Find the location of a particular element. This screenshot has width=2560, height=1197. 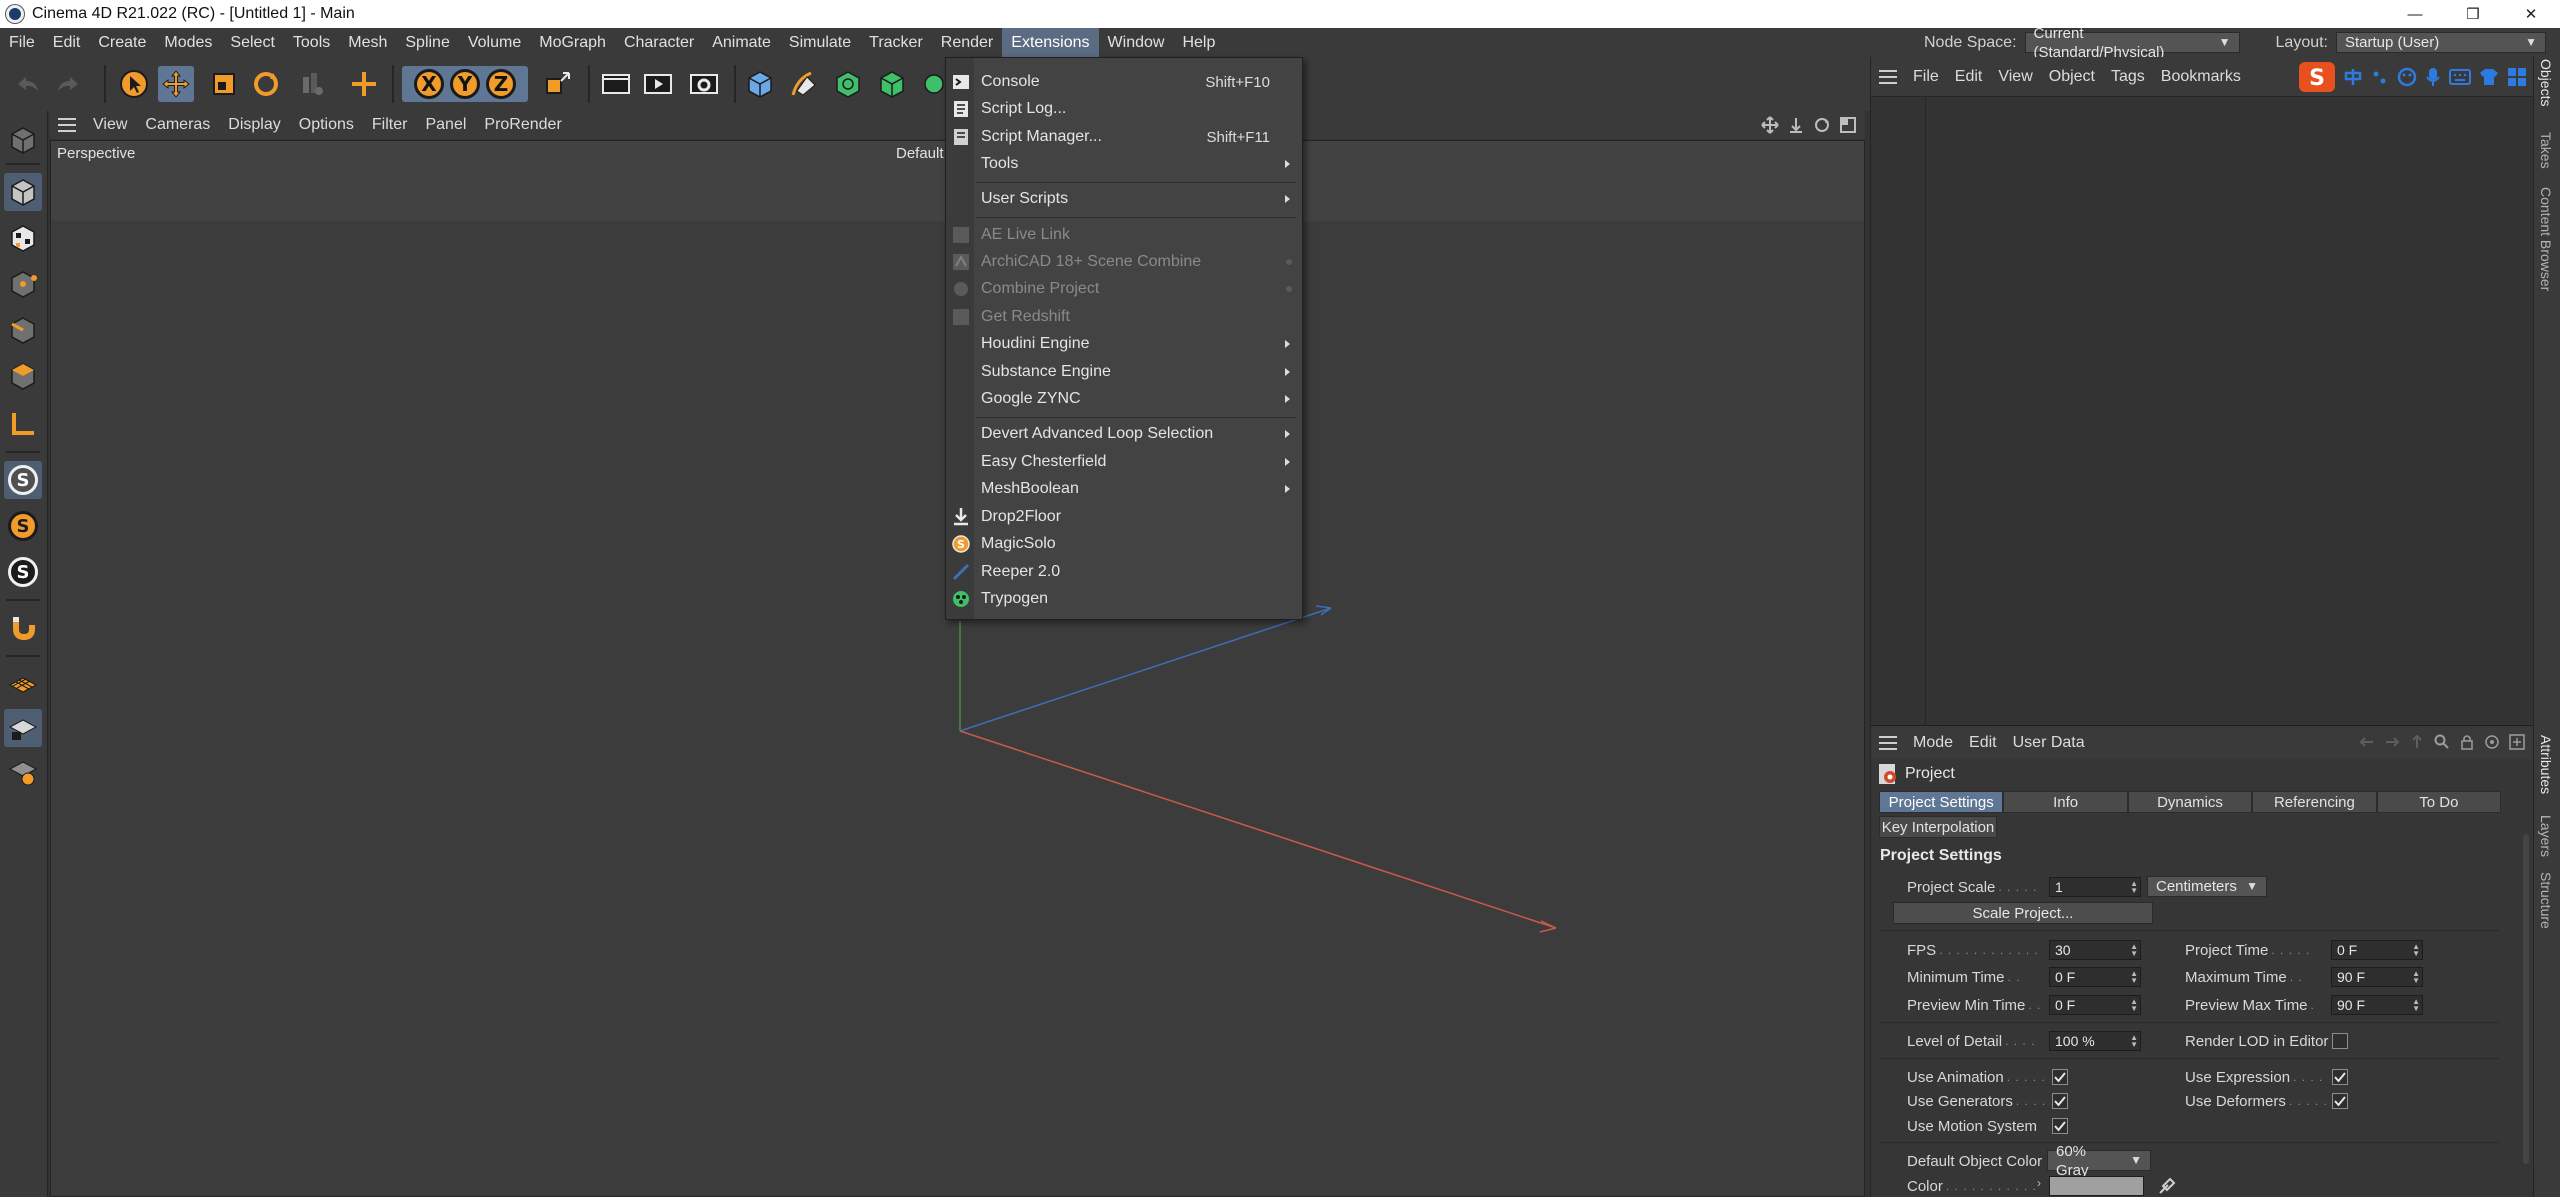

chinese-mode-icon is located at coordinates (2353, 77).